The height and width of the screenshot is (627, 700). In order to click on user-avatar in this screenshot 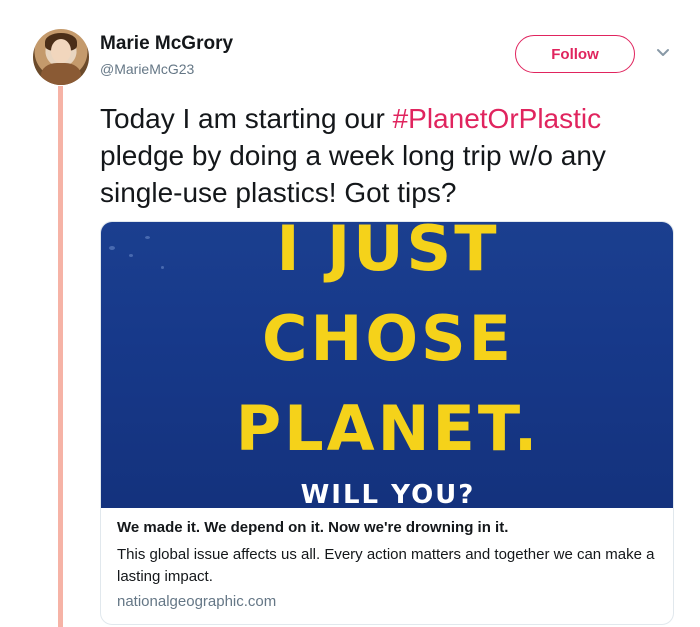, I will do `click(61, 57)`.